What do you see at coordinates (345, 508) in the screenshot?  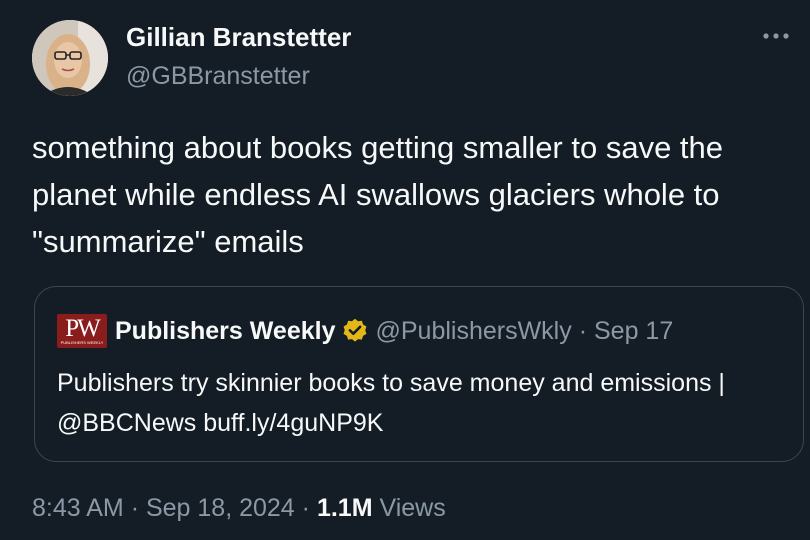 I see `views-count: 1.1M` at bounding box center [345, 508].